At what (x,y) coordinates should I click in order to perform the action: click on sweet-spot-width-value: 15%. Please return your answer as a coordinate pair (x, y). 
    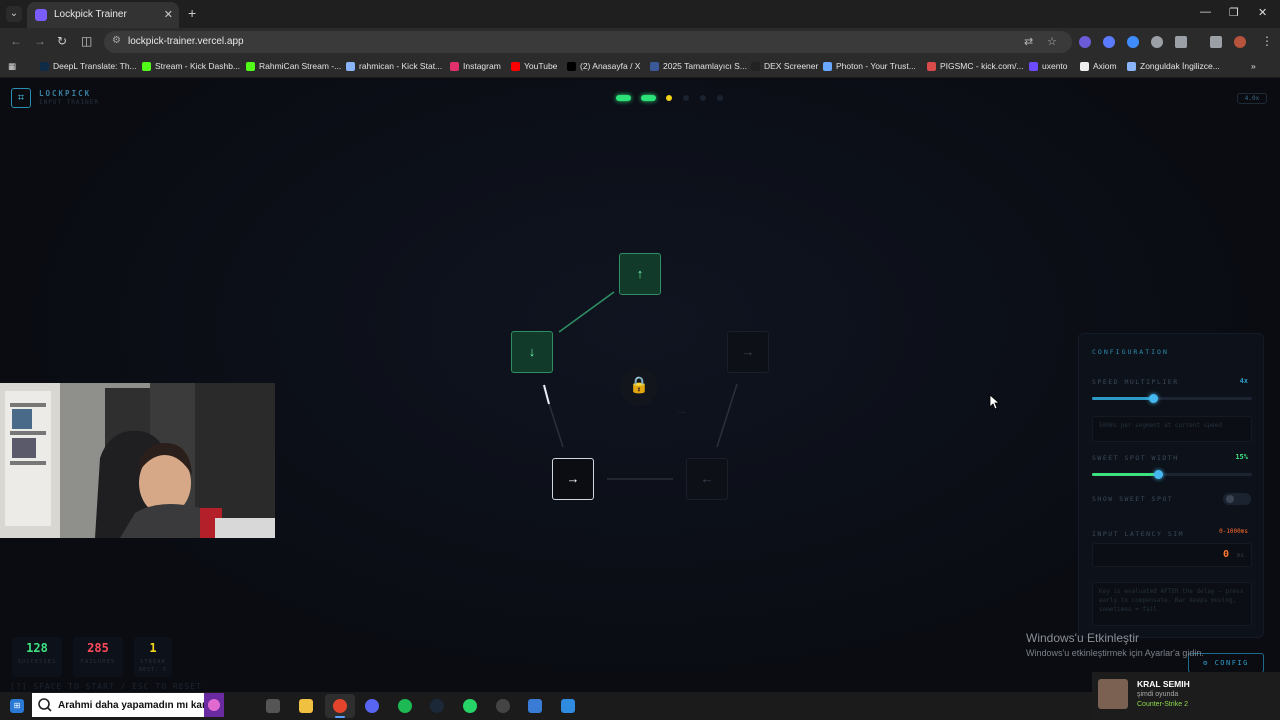
    Looking at the image, I should click on (1241, 457).